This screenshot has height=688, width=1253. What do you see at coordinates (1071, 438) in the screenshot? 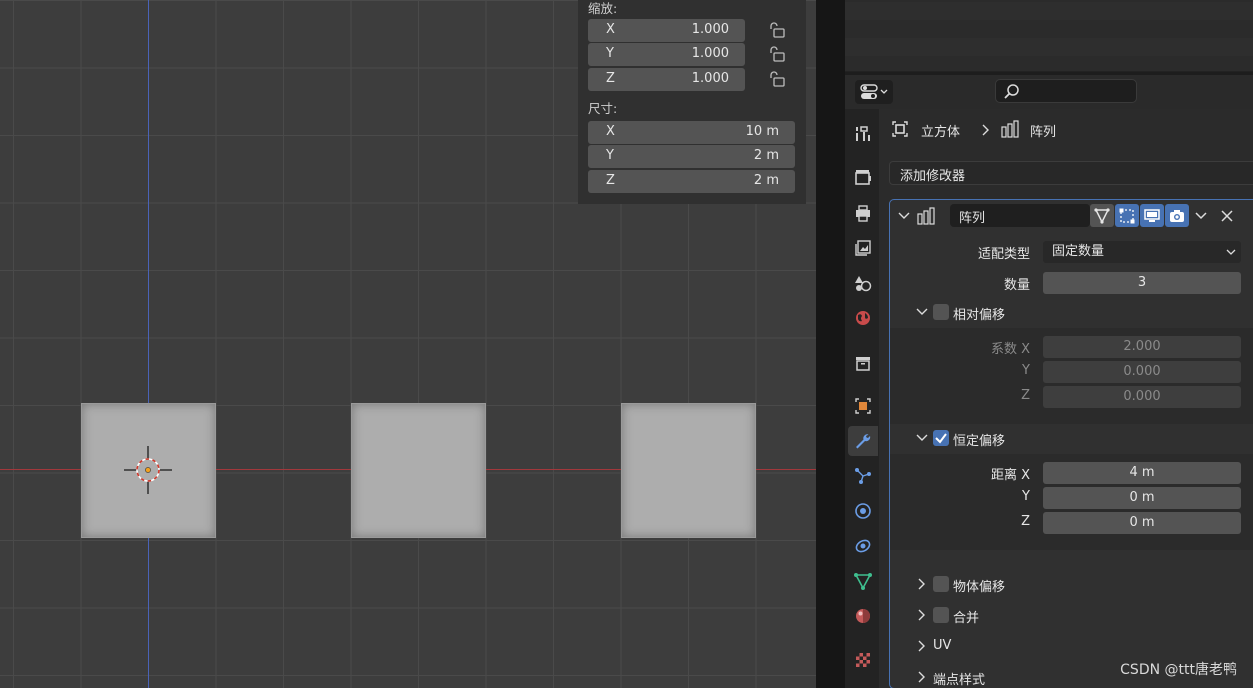
I see `constant-offset-header: 恒定偏移` at bounding box center [1071, 438].